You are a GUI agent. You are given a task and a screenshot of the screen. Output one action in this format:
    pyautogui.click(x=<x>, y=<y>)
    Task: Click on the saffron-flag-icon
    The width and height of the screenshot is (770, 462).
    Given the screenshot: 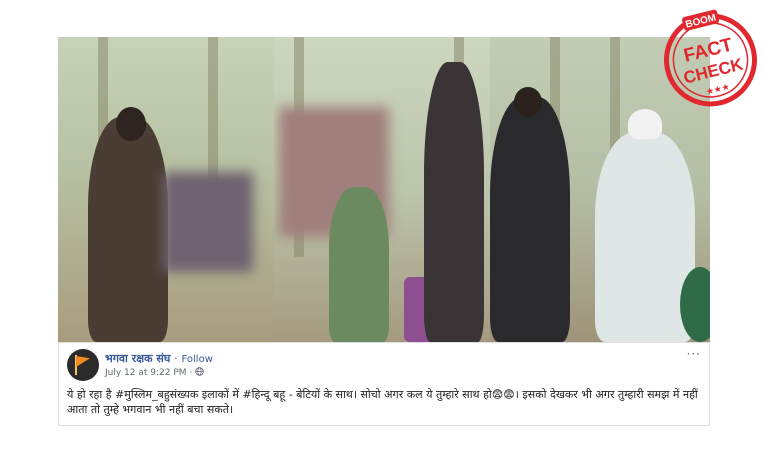 What is the action you would take?
    pyautogui.click(x=83, y=361)
    